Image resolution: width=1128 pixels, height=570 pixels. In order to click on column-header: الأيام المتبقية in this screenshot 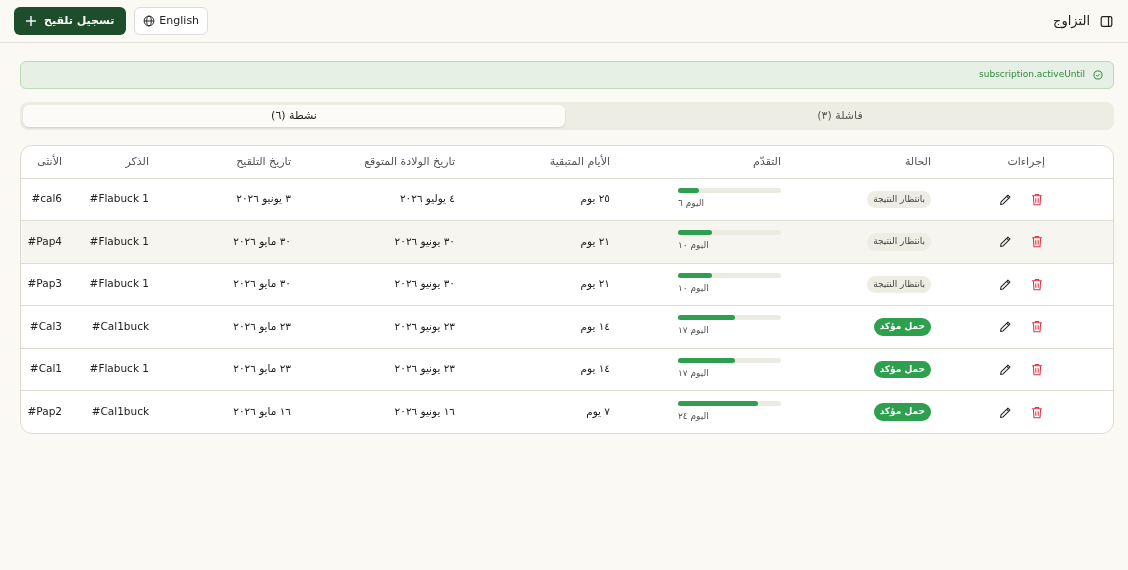, I will do `click(579, 161)`.